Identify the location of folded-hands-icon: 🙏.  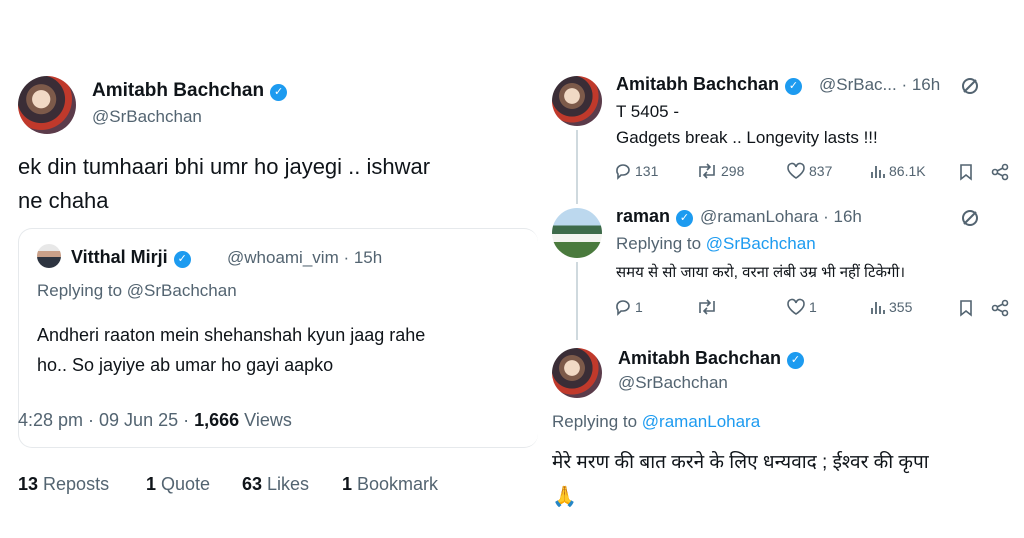
(564, 497).